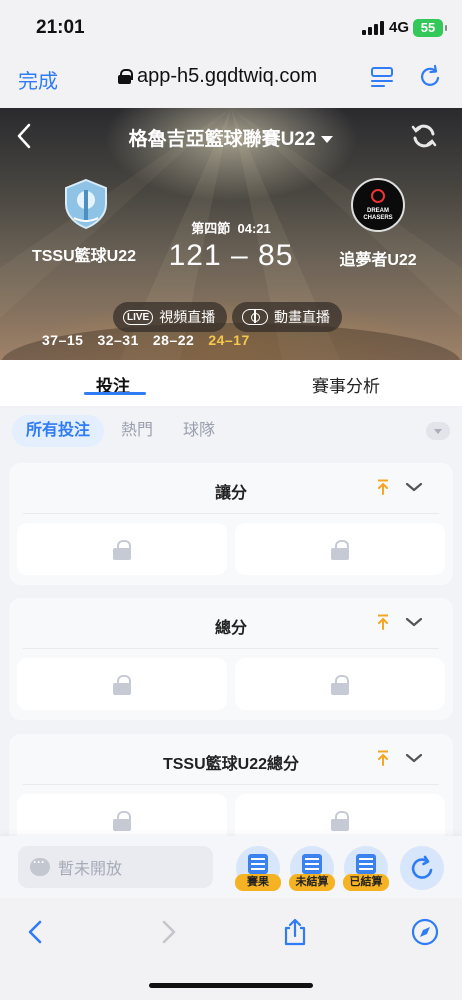 The width and height of the screenshot is (462, 1000). I want to click on period-clock: 第四節 04:21, so click(231, 227).